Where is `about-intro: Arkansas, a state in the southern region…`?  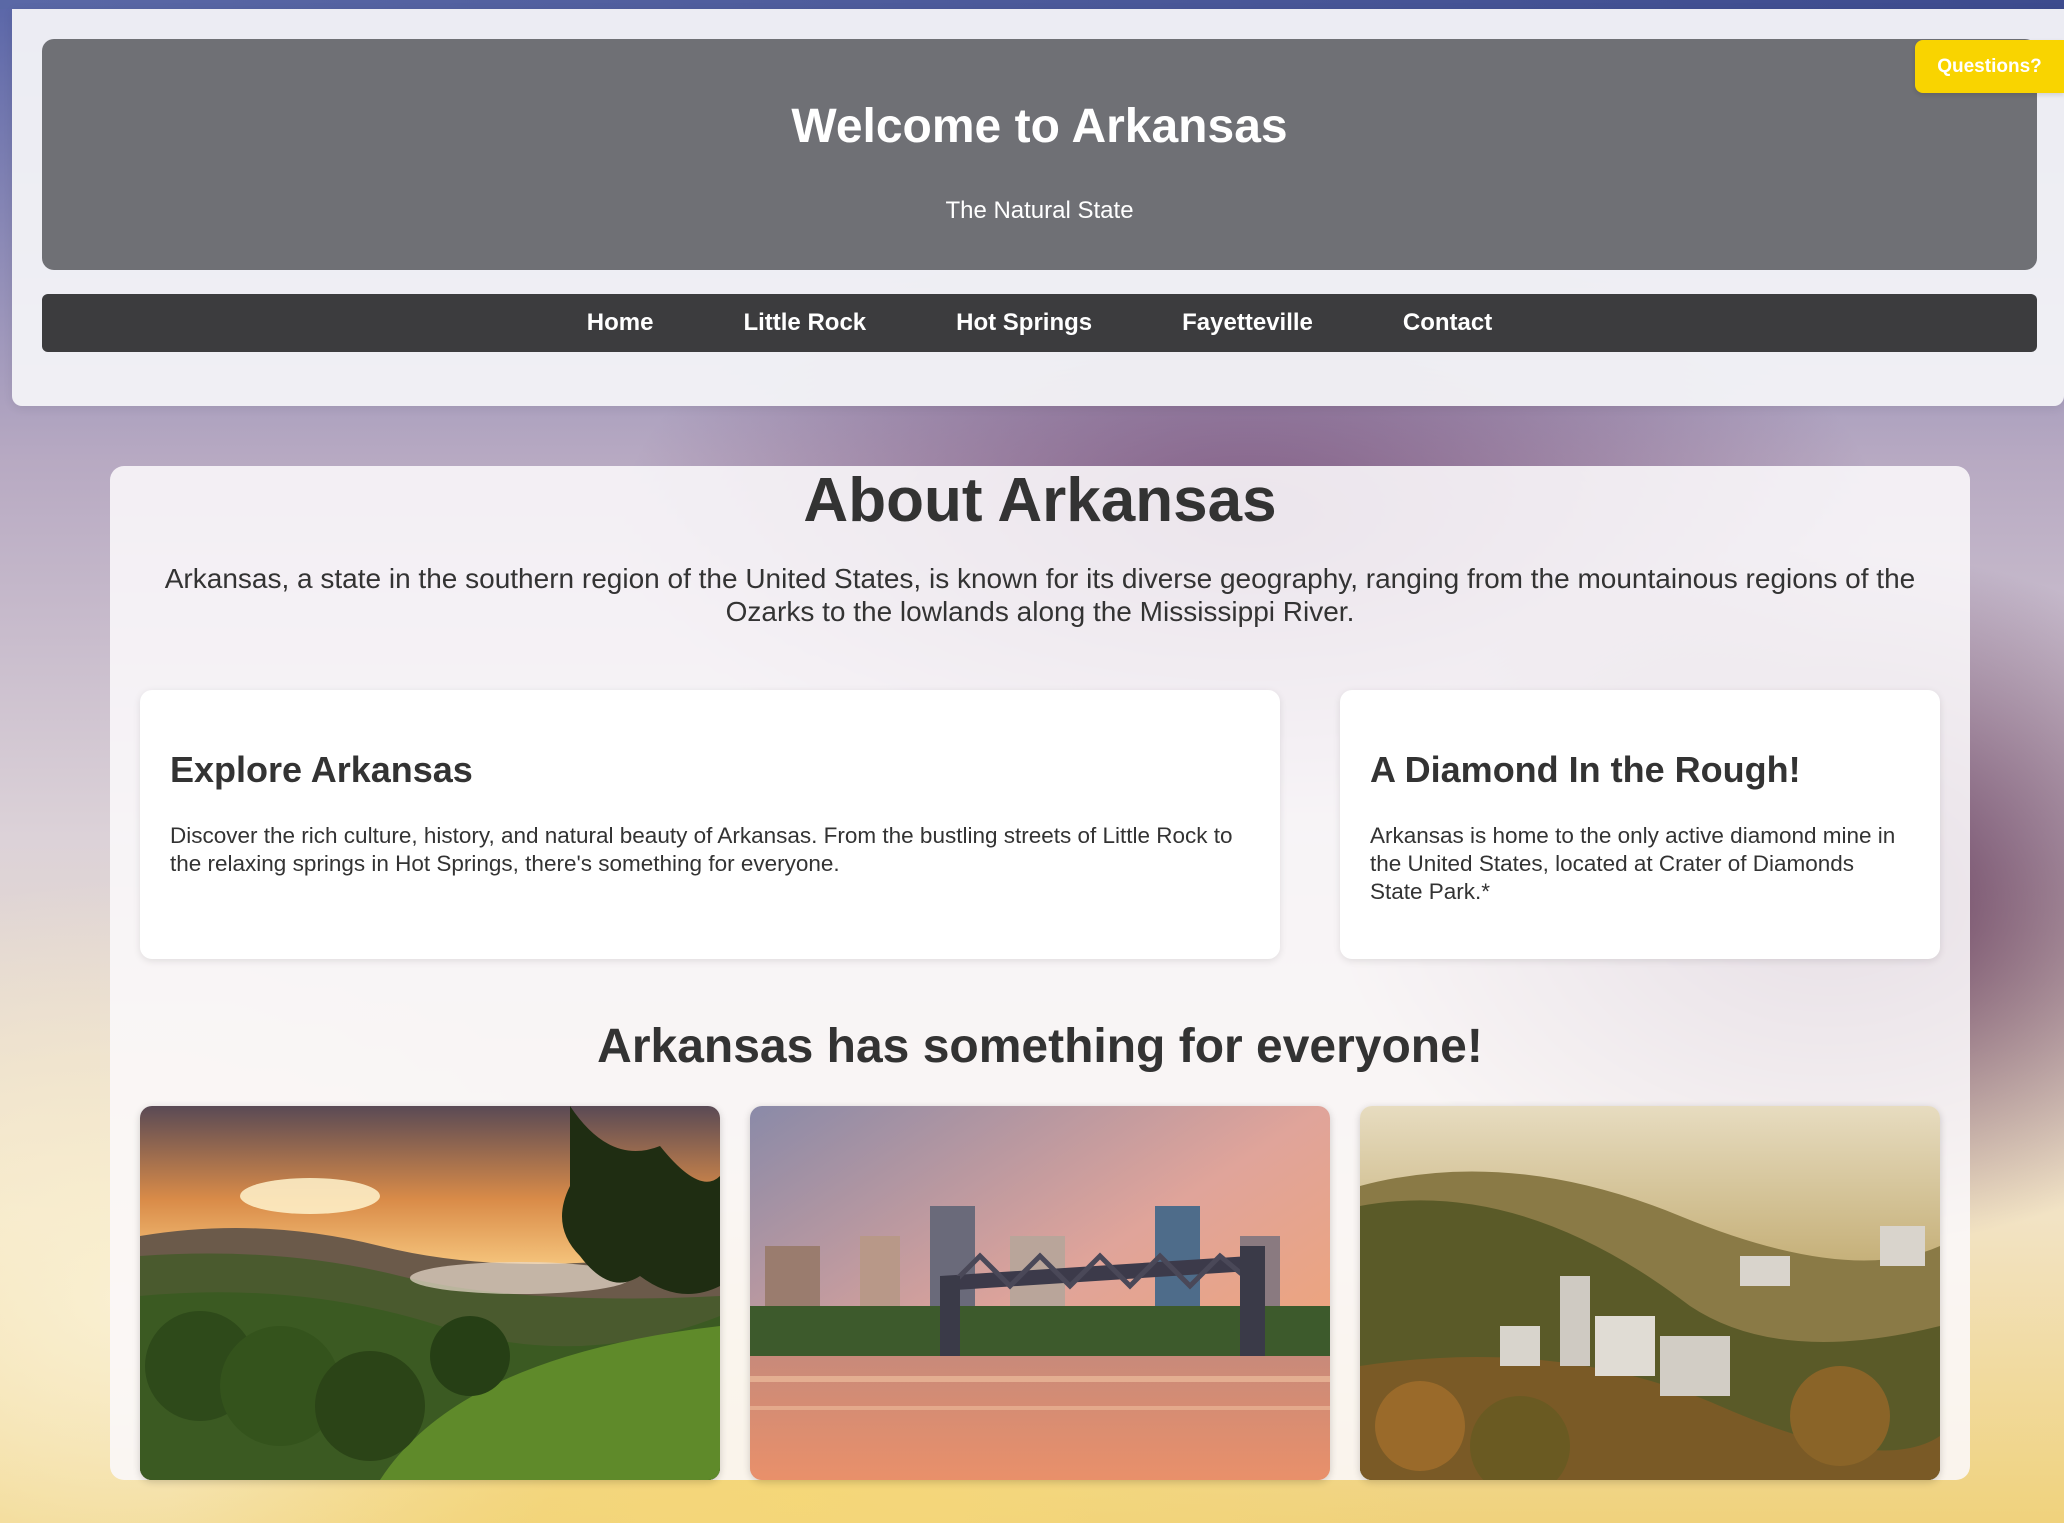
about-intro: Arkansas, a state in the southern region… is located at coordinates (1040, 595).